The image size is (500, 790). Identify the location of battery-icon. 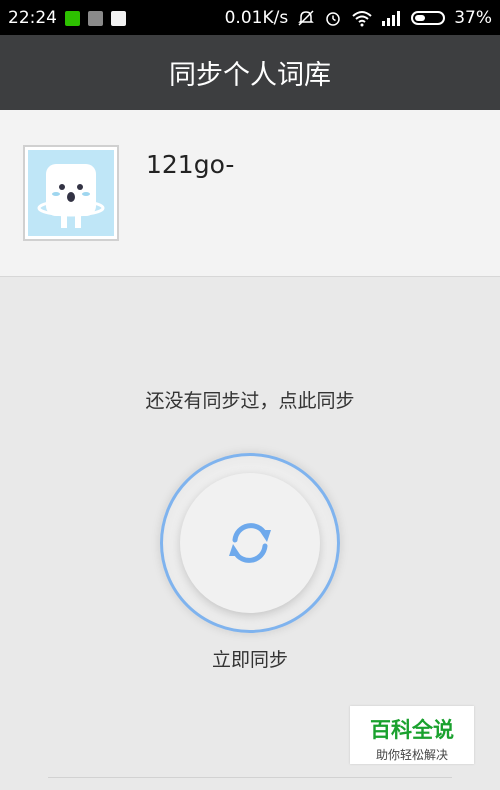
(428, 18).